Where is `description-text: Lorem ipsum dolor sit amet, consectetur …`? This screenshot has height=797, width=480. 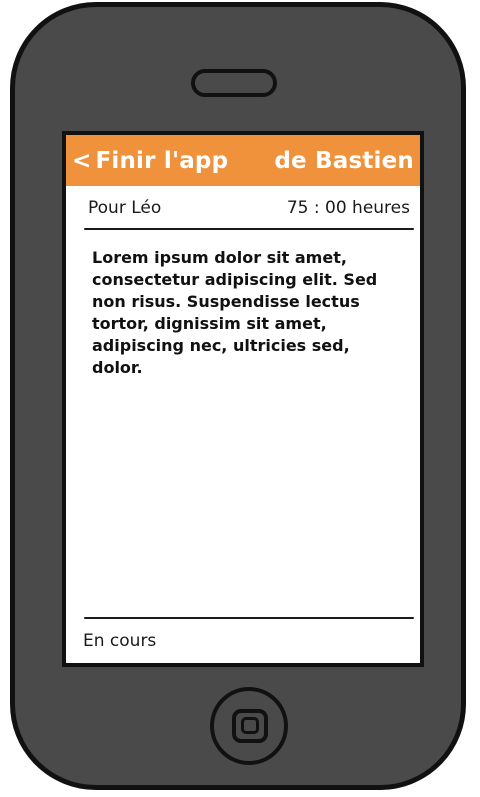
description-text: Lorem ipsum dolor sit amet, consectetur … is located at coordinates (235, 312).